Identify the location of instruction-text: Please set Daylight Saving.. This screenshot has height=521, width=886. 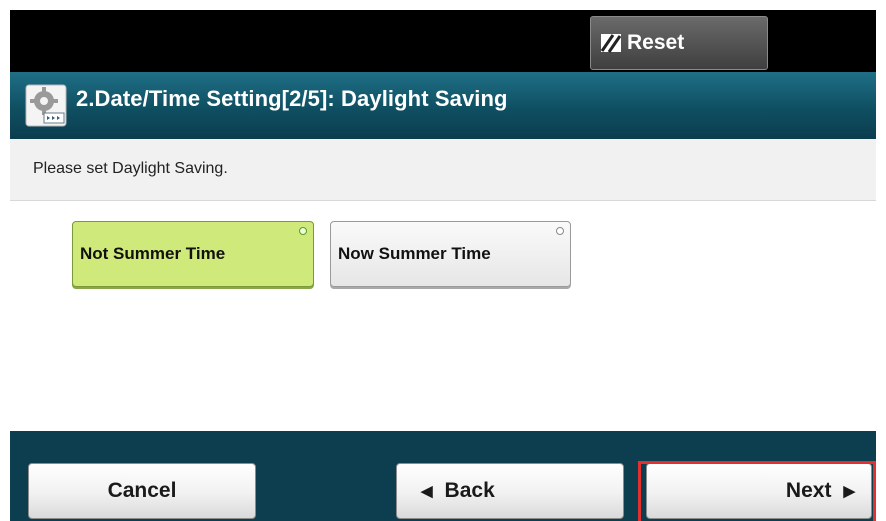
(130, 168).